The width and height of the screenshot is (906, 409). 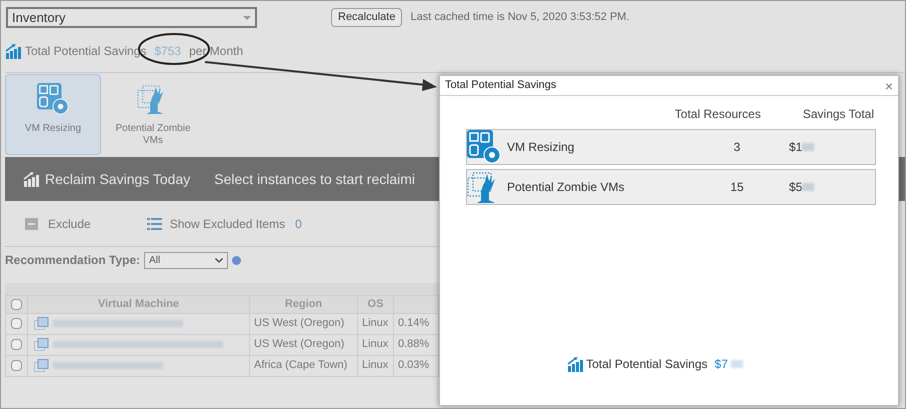 I want to click on dialog-column-header: Total Resources, so click(x=717, y=114).